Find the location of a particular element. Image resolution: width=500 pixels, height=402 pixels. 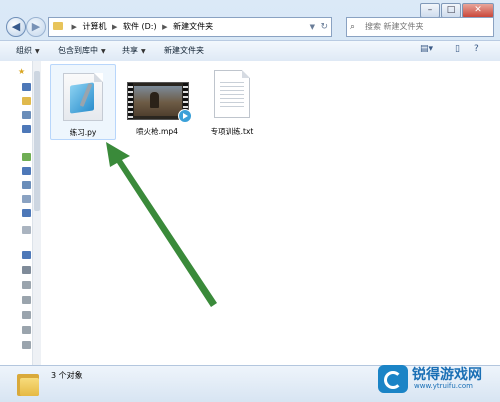

annotation-arrow is located at coordinates (161, 224).